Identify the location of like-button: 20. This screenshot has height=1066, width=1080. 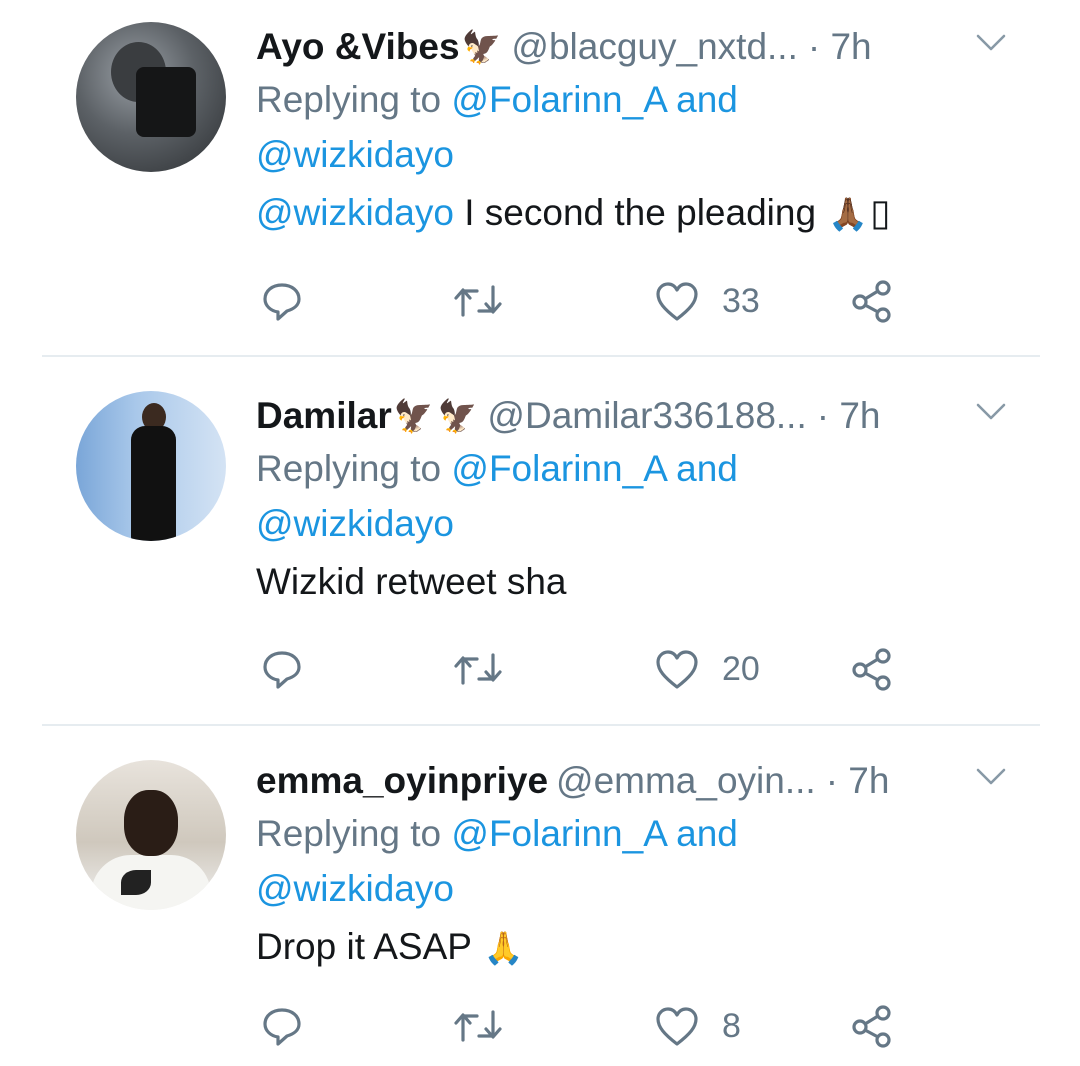
(707, 669).